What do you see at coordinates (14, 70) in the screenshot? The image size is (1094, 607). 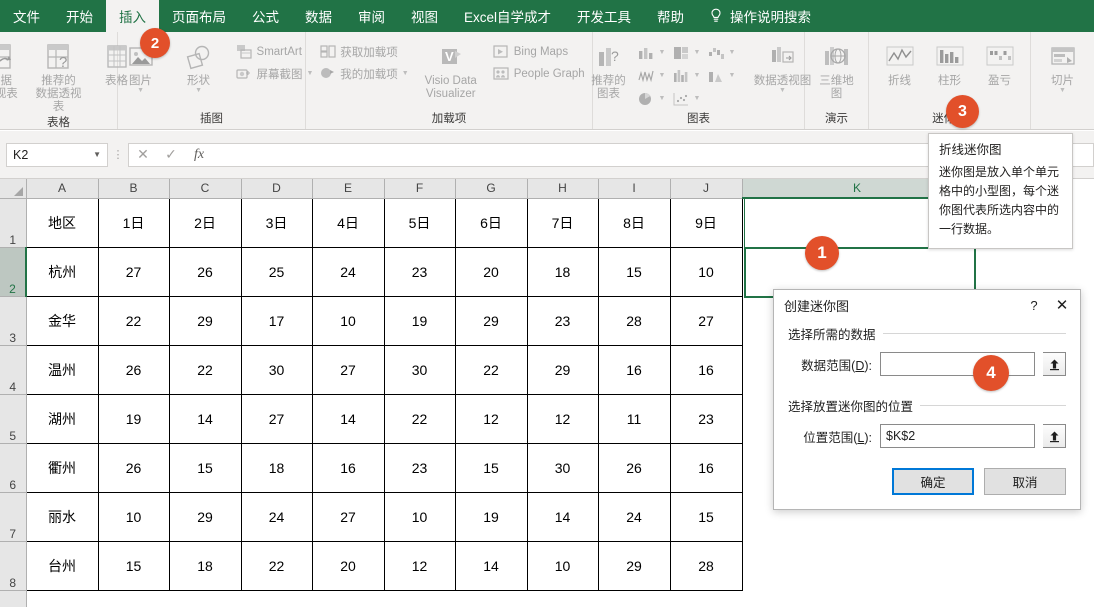 I see `pivot-table-button: 数据 透视表` at bounding box center [14, 70].